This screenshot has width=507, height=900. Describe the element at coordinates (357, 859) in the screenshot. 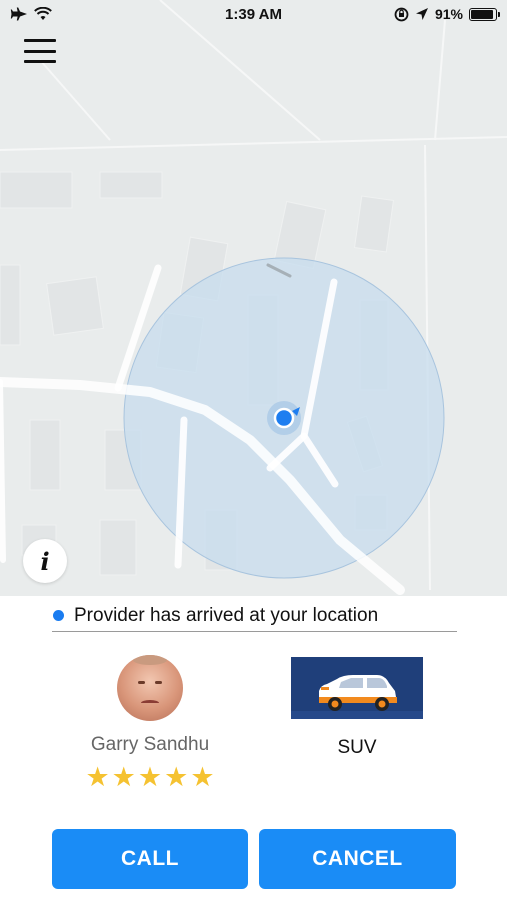

I see `cancel-button: CANCEL` at that location.